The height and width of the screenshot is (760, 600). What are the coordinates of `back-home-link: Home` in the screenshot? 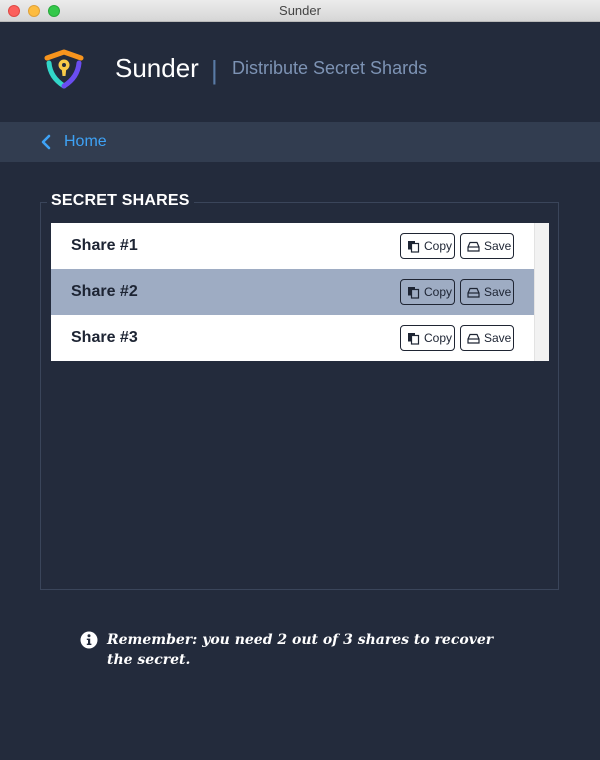 It's located at (73, 142).